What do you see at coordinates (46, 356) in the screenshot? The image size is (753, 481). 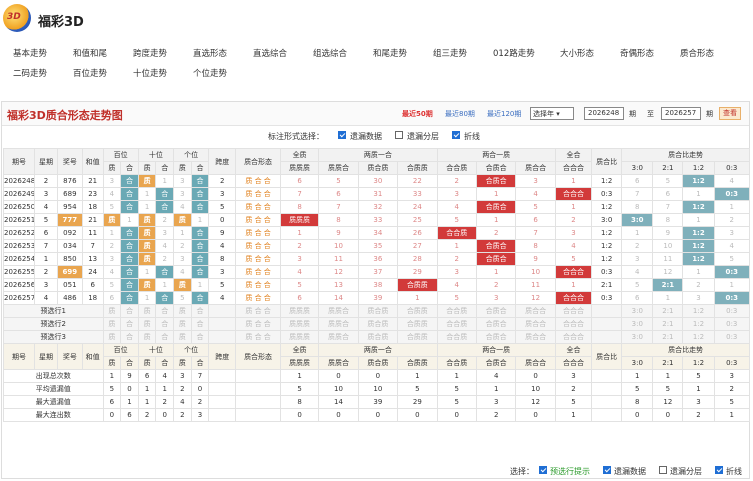 I see `column-header: 星期` at bounding box center [46, 356].